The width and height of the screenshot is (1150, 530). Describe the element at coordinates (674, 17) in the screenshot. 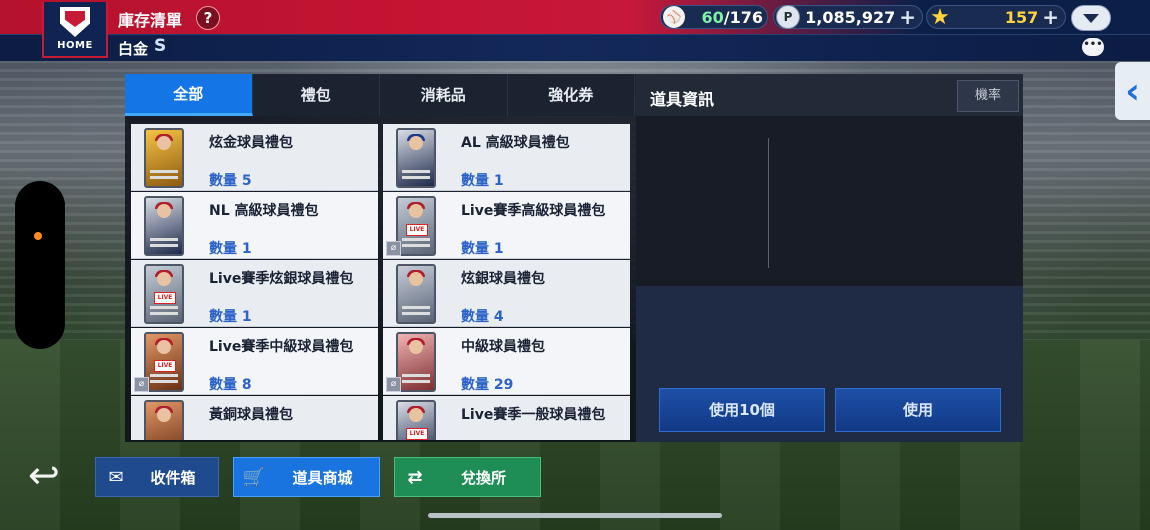

I see `baseball-icon: ⚾` at that location.